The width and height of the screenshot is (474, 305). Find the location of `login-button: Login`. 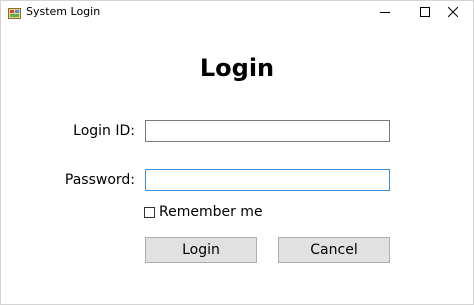

login-button: Login is located at coordinates (201, 250).